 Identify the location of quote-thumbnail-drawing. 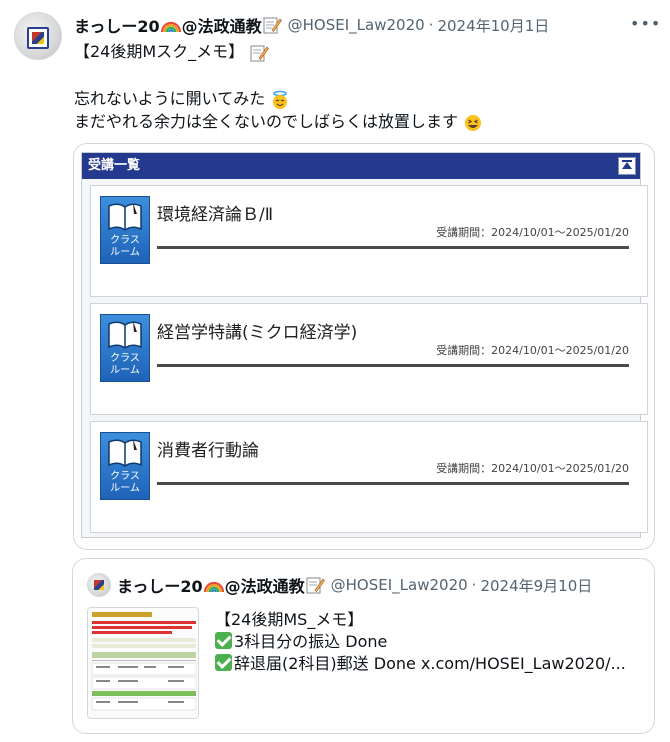
(143, 663).